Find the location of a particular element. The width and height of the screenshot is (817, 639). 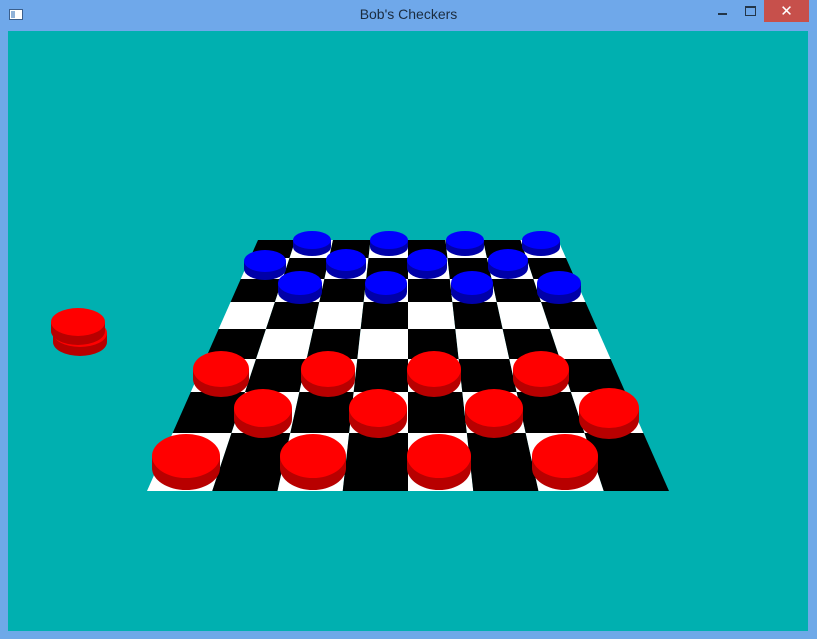

maximize-button is located at coordinates (750, 11).